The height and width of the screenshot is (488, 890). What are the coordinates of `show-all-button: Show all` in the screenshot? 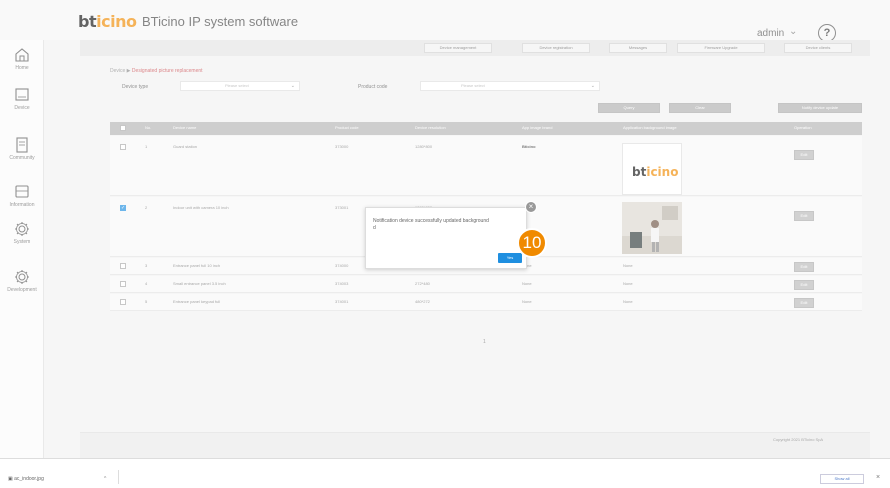 It's located at (842, 479).